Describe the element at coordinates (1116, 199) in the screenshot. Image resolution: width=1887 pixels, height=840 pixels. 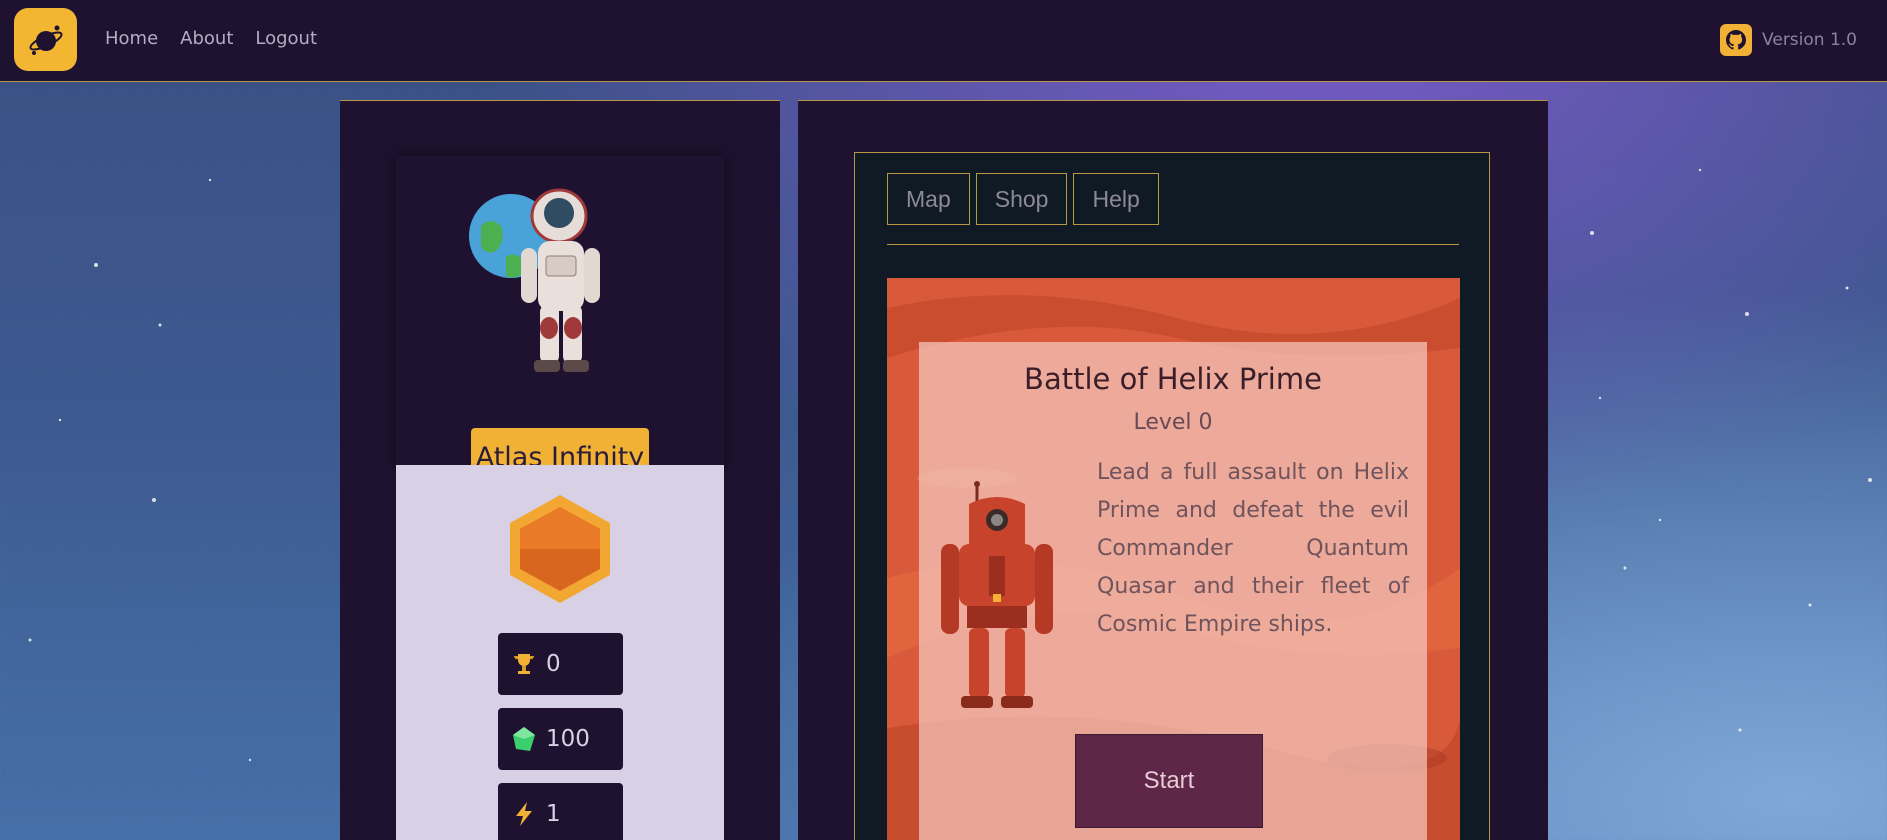
I see `tab-help: Help` at that location.